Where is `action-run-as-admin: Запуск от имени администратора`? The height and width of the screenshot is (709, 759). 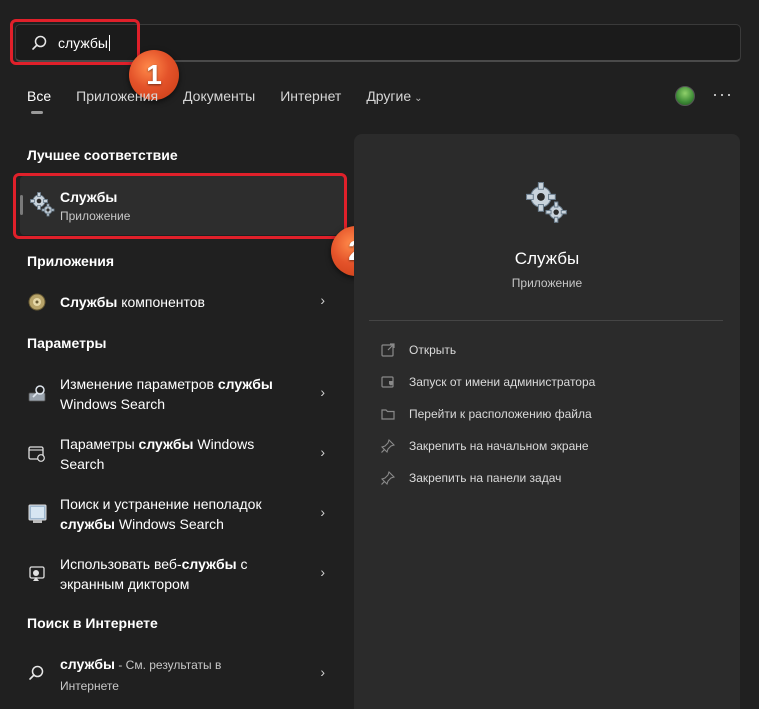 action-run-as-admin: Запуск от имени администратора is located at coordinates (487, 382).